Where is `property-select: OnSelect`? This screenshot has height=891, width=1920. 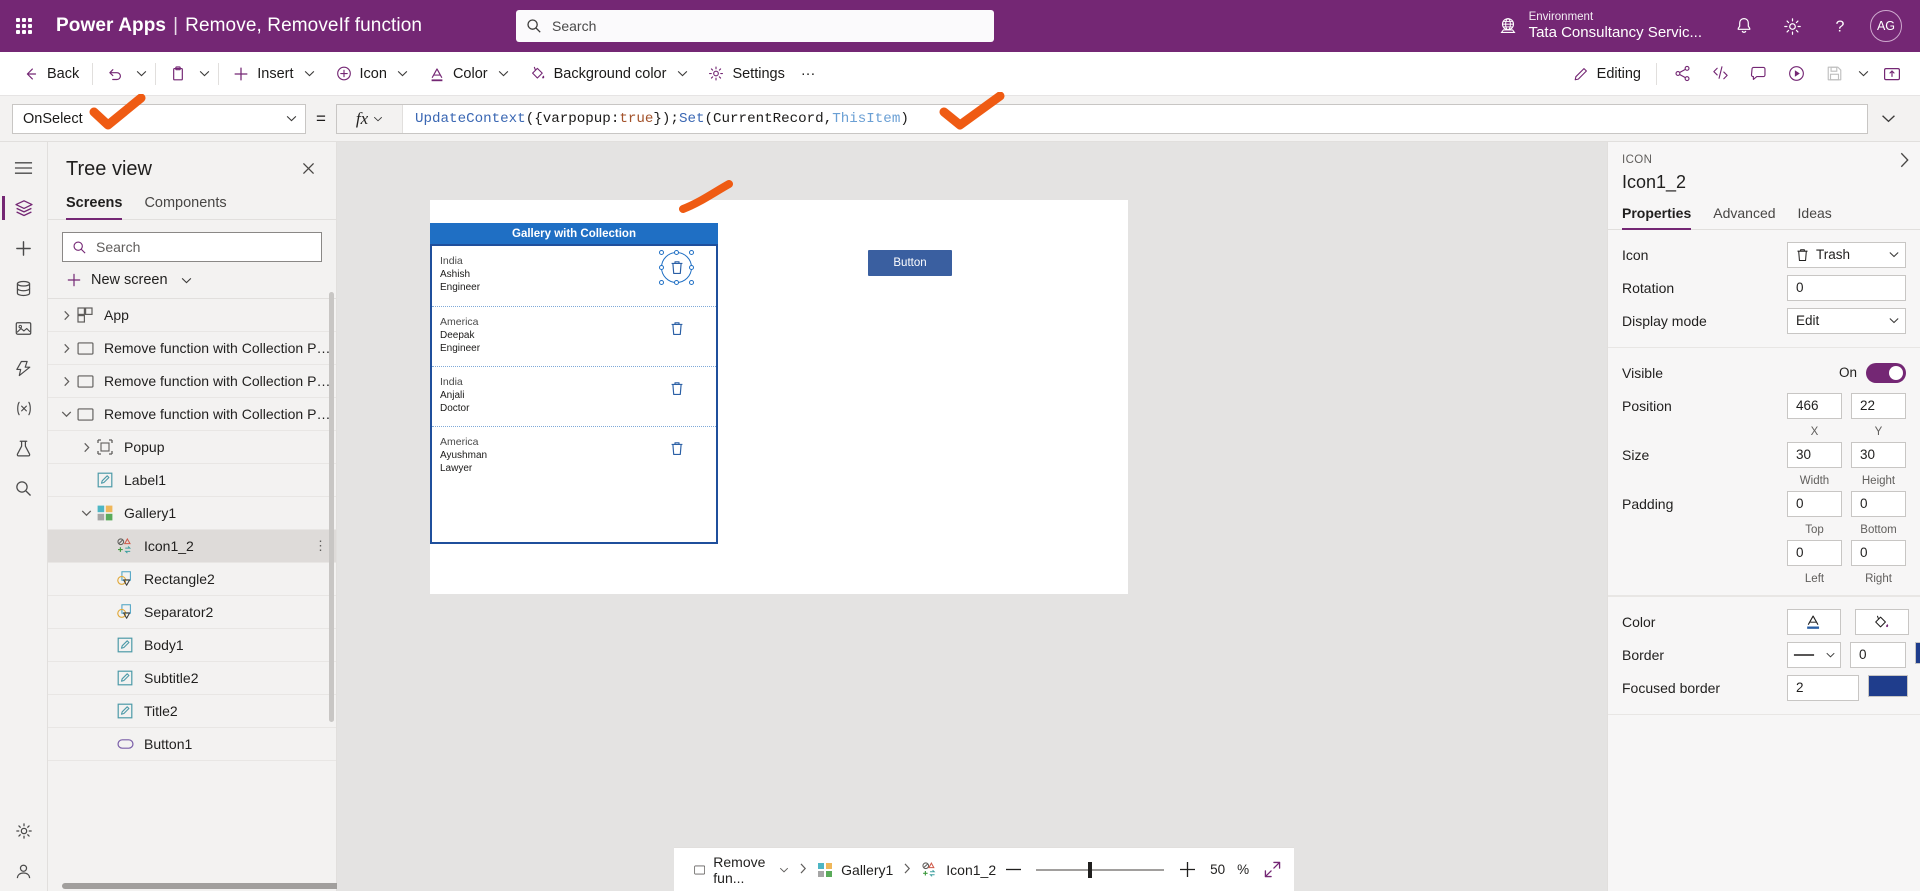
property-select: OnSelect is located at coordinates (159, 118).